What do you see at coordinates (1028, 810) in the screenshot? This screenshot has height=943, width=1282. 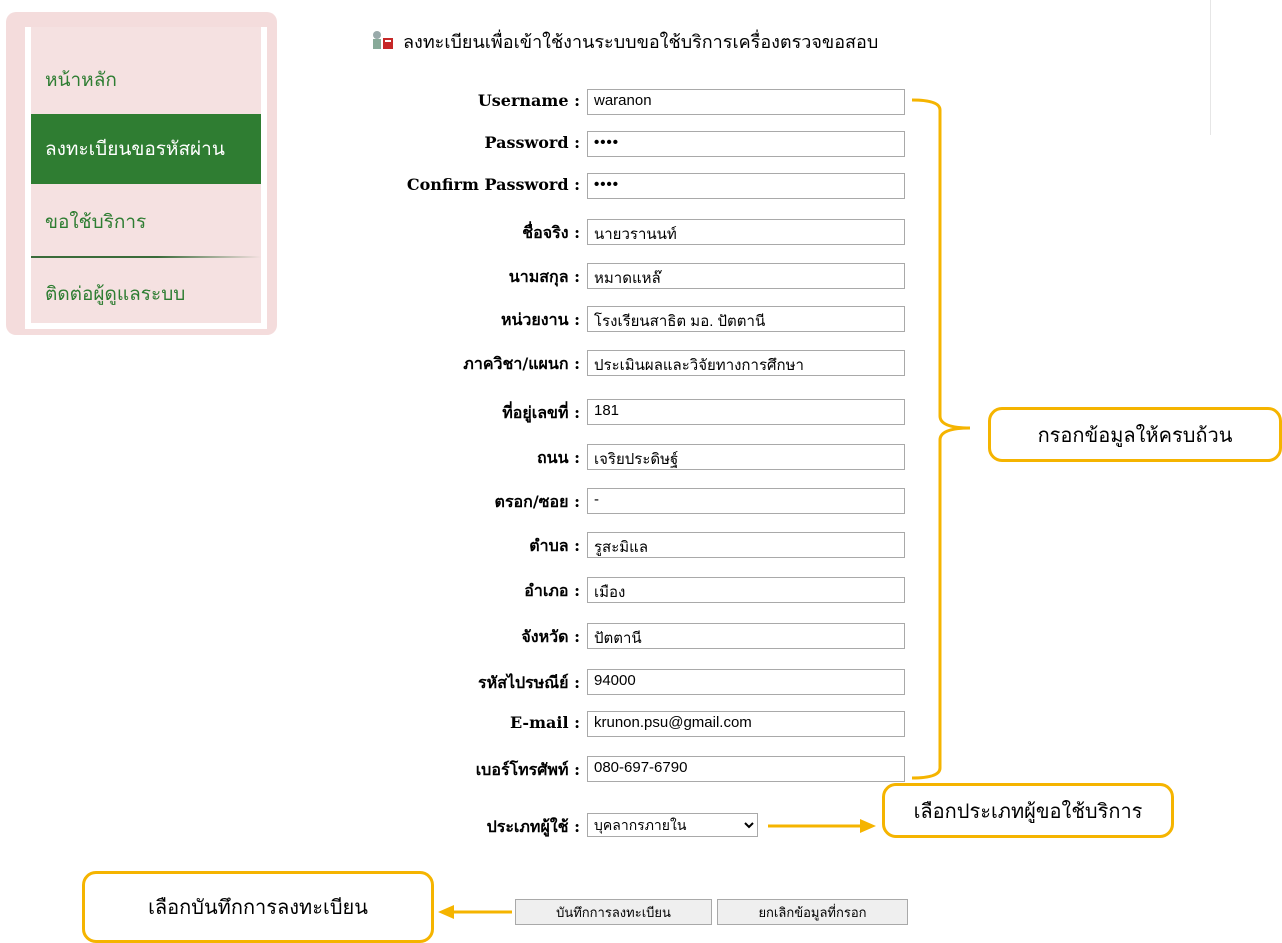 I see `callout-choose-type: เลือกประเภทผู้ขอใช้บริการ` at bounding box center [1028, 810].